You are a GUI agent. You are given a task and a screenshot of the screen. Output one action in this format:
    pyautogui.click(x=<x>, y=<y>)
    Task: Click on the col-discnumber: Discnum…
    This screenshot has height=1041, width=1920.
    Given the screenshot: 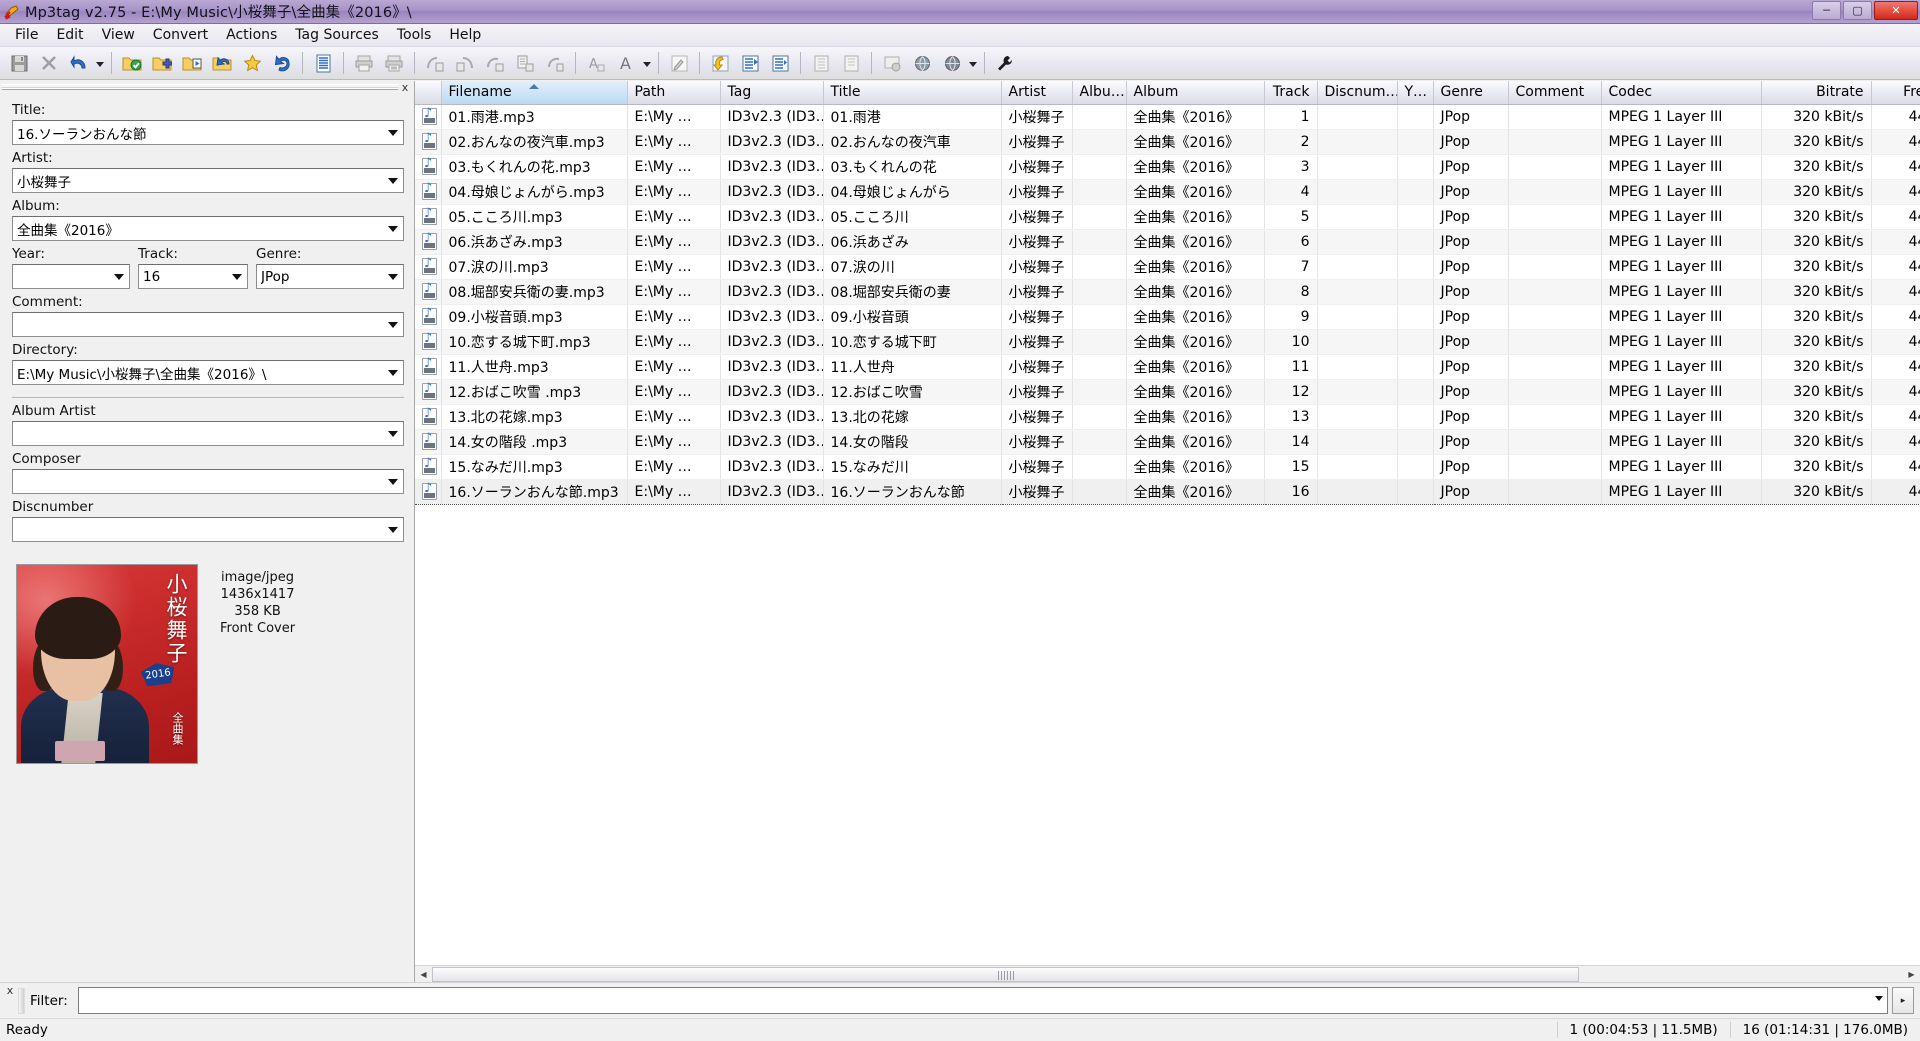 What is the action you would take?
    pyautogui.click(x=1357, y=93)
    